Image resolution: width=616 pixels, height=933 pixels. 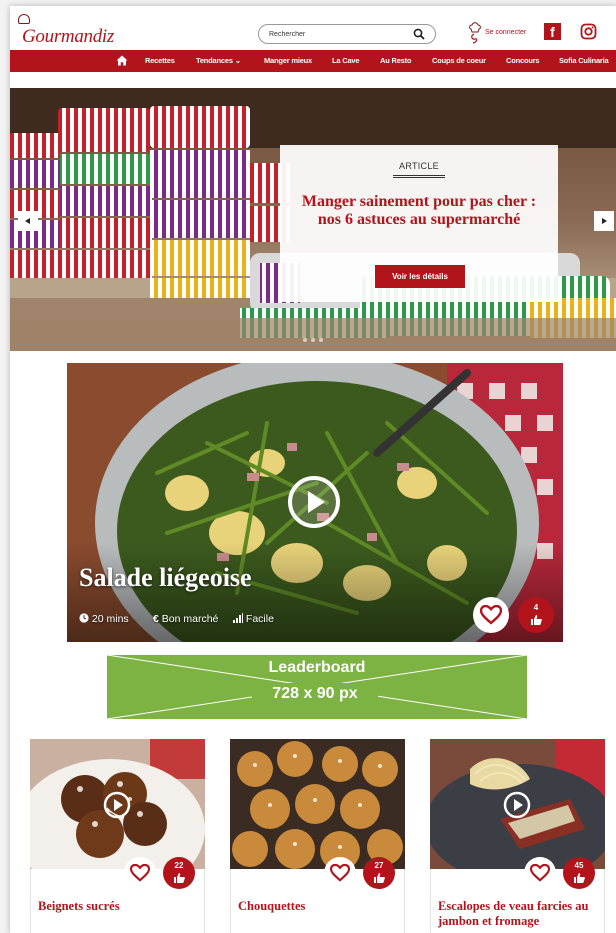 I want to click on recipe-image, so click(x=317, y=804).